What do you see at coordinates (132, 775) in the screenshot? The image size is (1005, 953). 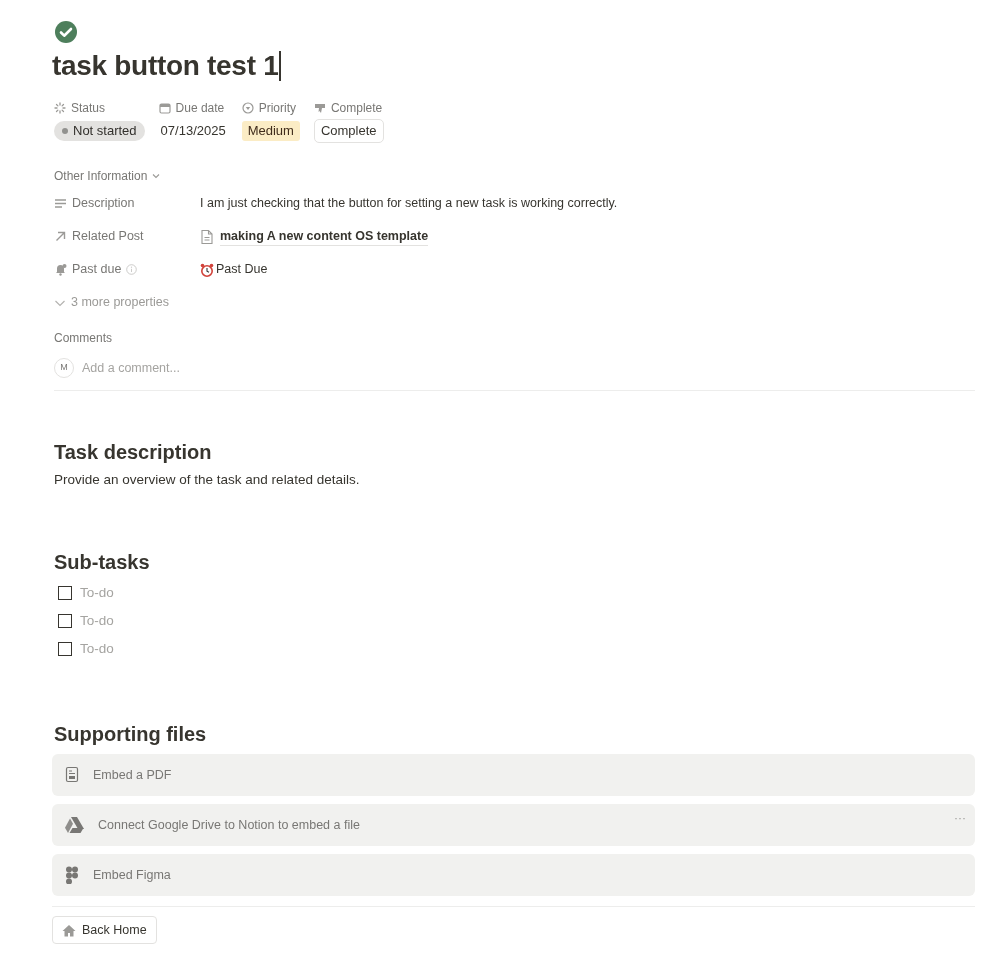 I see `embed-label: Embed a PDF` at bounding box center [132, 775].